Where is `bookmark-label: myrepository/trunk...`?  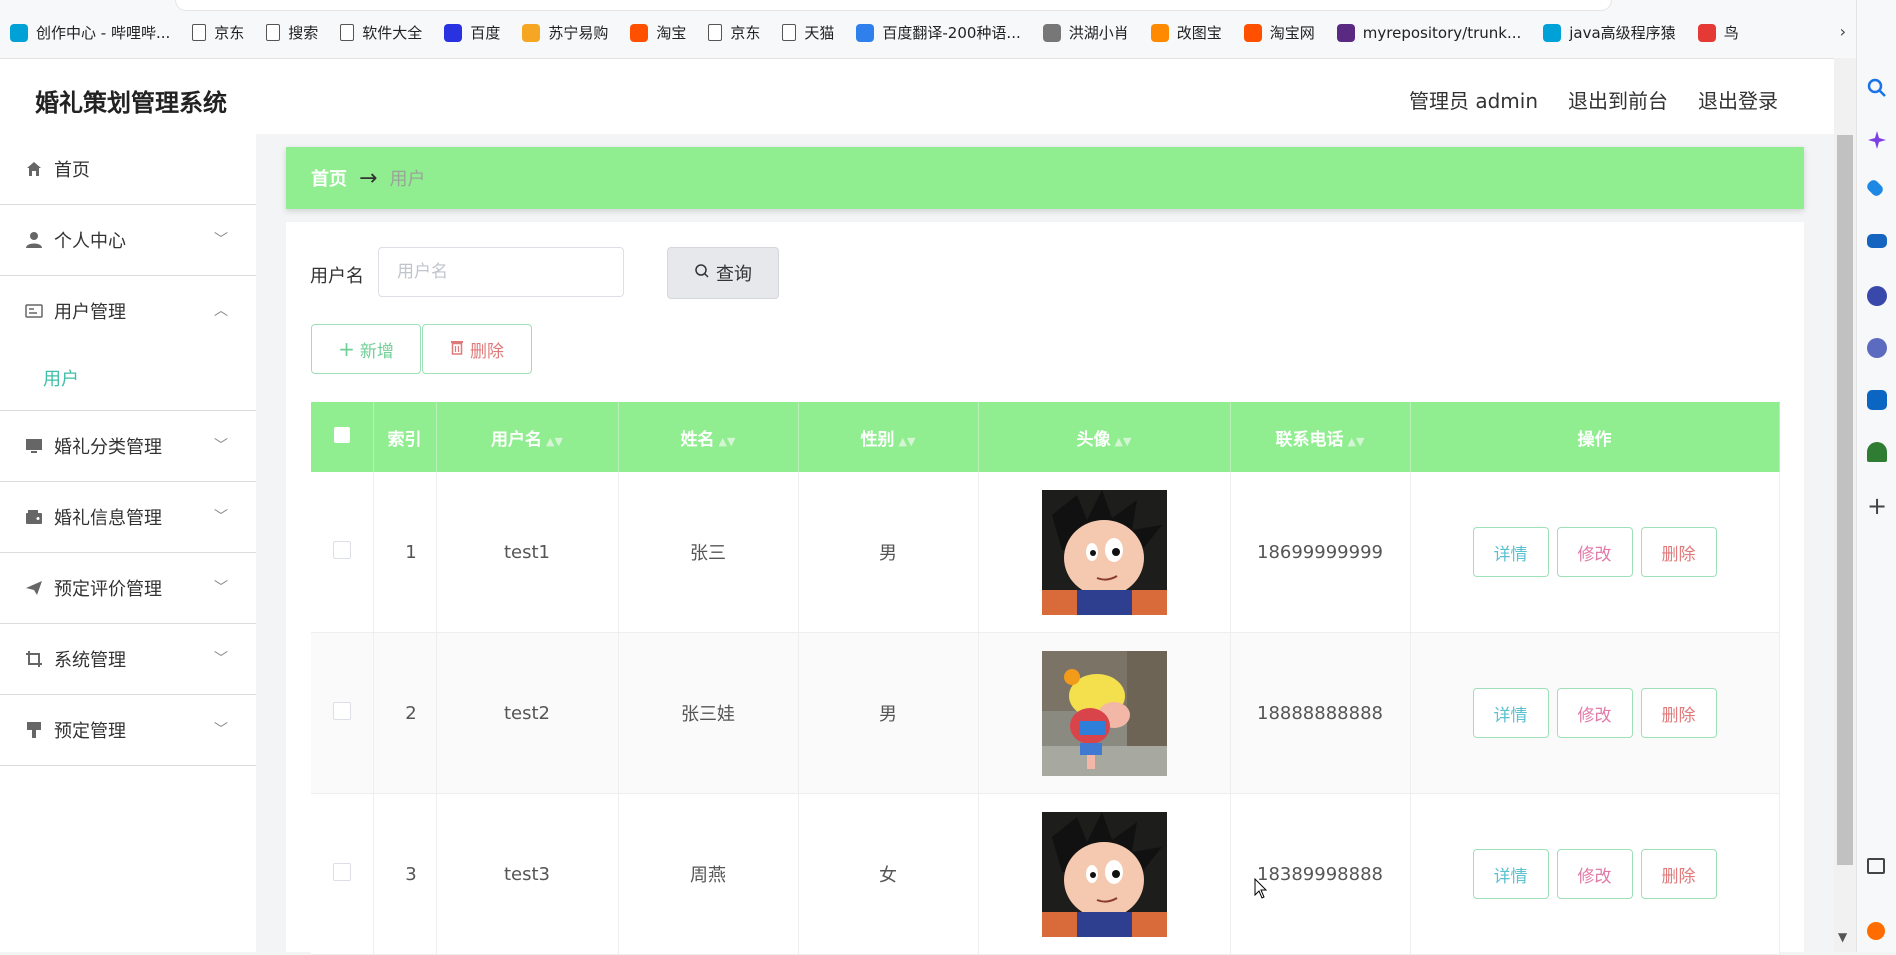 bookmark-label: myrepository/trunk... is located at coordinates (1442, 32).